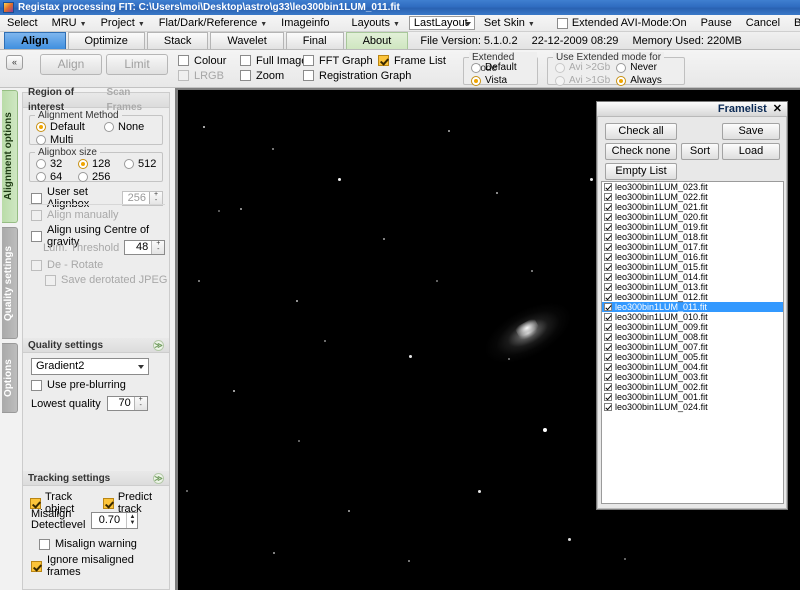  What do you see at coordinates (692, 337) in the screenshot?
I see `framelist-item: leo300bin1LUM_008.fit` at bounding box center [692, 337].